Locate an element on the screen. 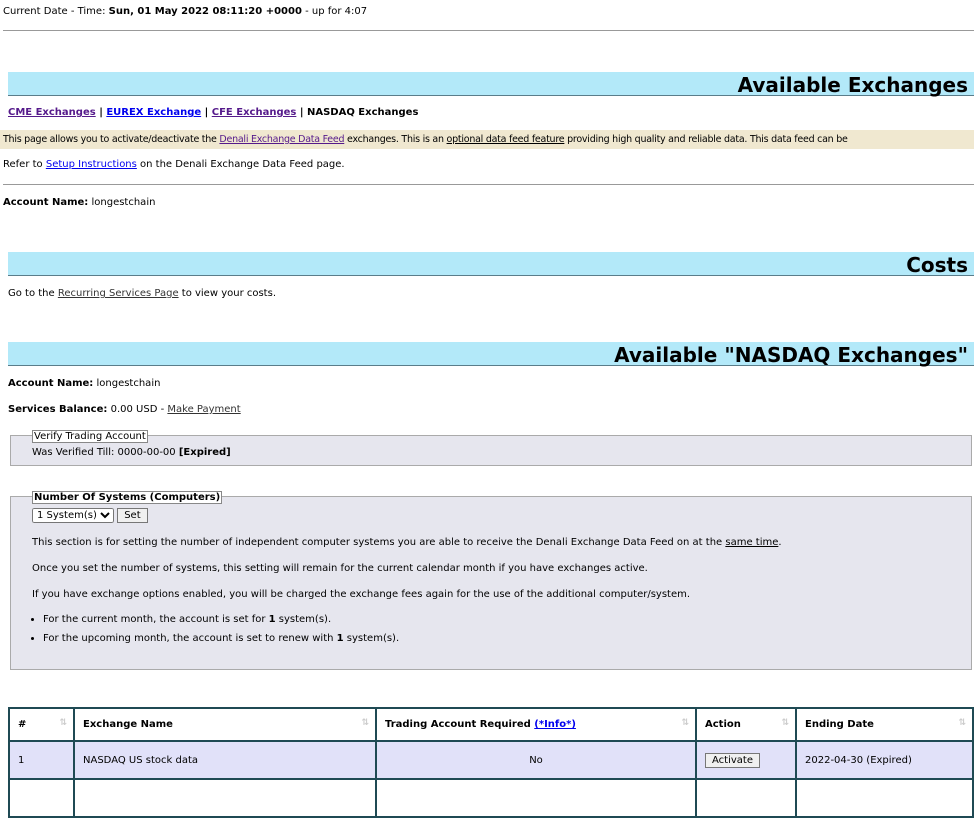 Image resolution: width=974 pixels, height=818 pixels. account-name-2: Account Name: longestchain is located at coordinates (84, 383).